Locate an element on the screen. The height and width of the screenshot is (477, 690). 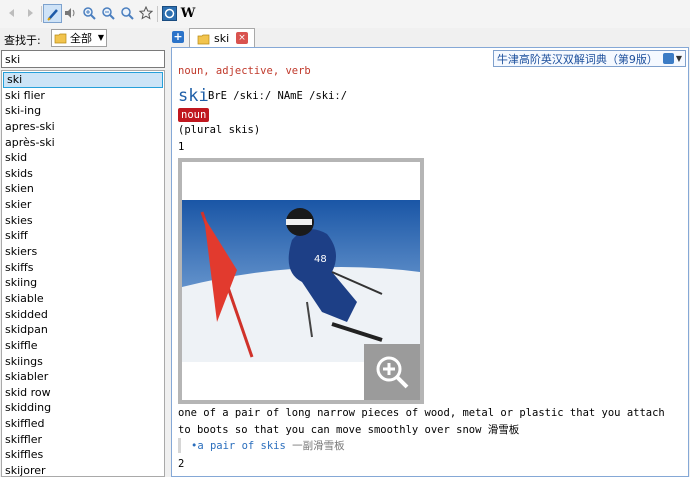
star-icon is located at coordinates (146, 13).